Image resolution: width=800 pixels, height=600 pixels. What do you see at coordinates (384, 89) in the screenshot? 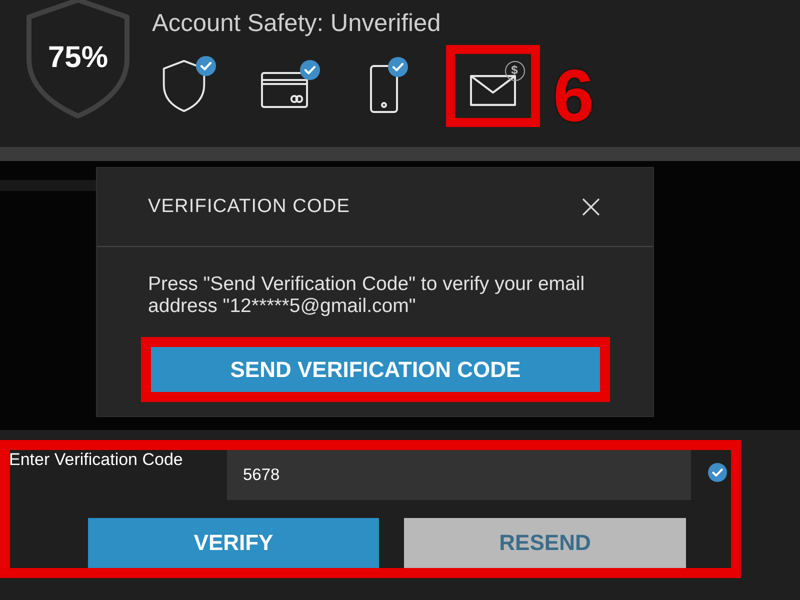
I see `smartphone-icon` at bounding box center [384, 89].